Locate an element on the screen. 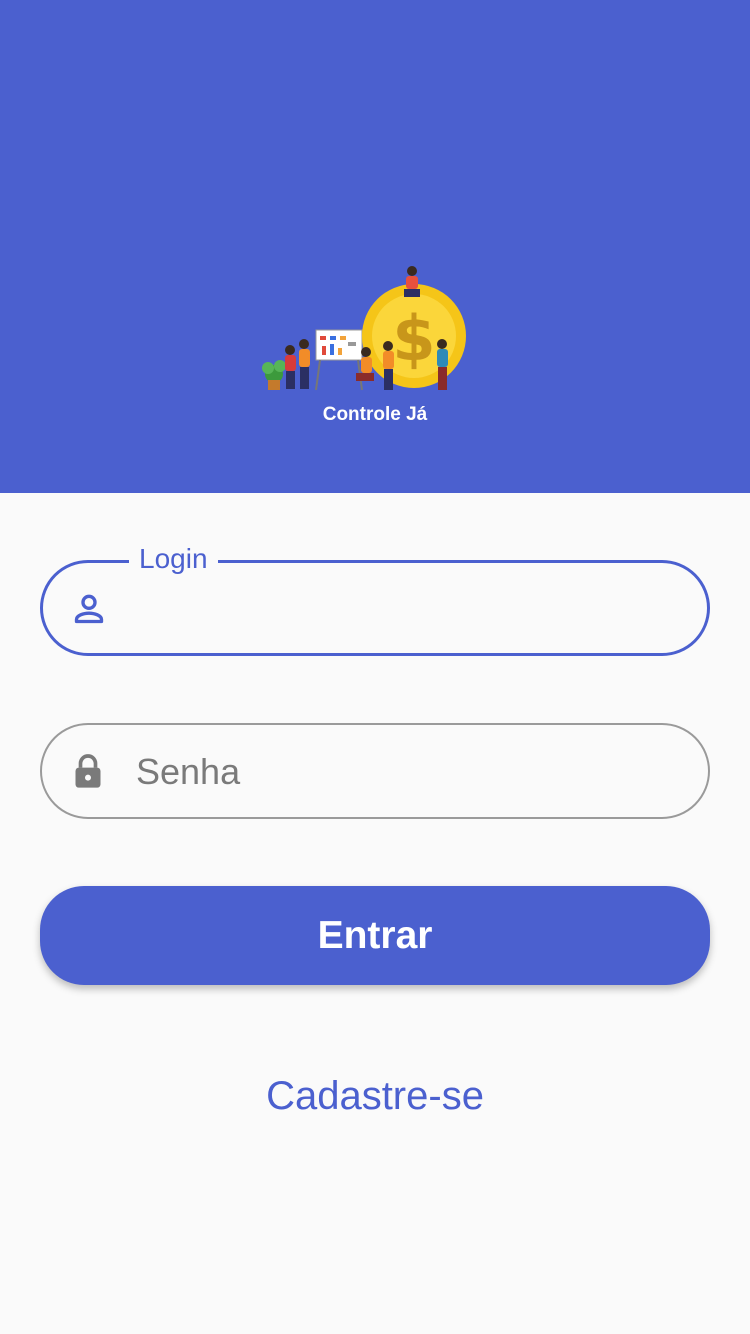 This screenshot has width=750, height=1334. login-field: Login is located at coordinates (375, 598).